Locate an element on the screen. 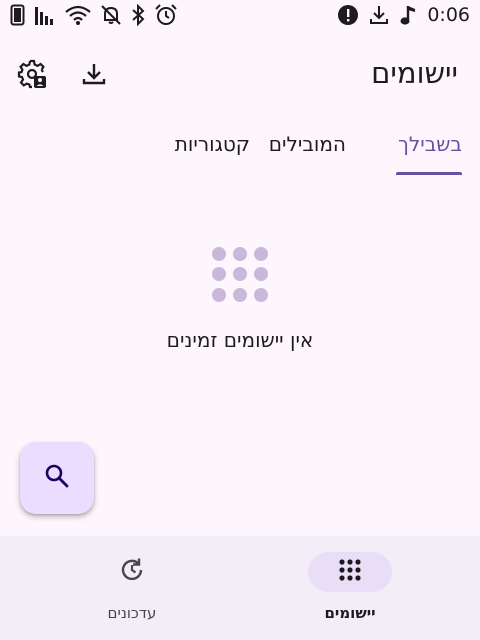 The width and height of the screenshot is (480, 640). update-history-icon is located at coordinates (132, 572).